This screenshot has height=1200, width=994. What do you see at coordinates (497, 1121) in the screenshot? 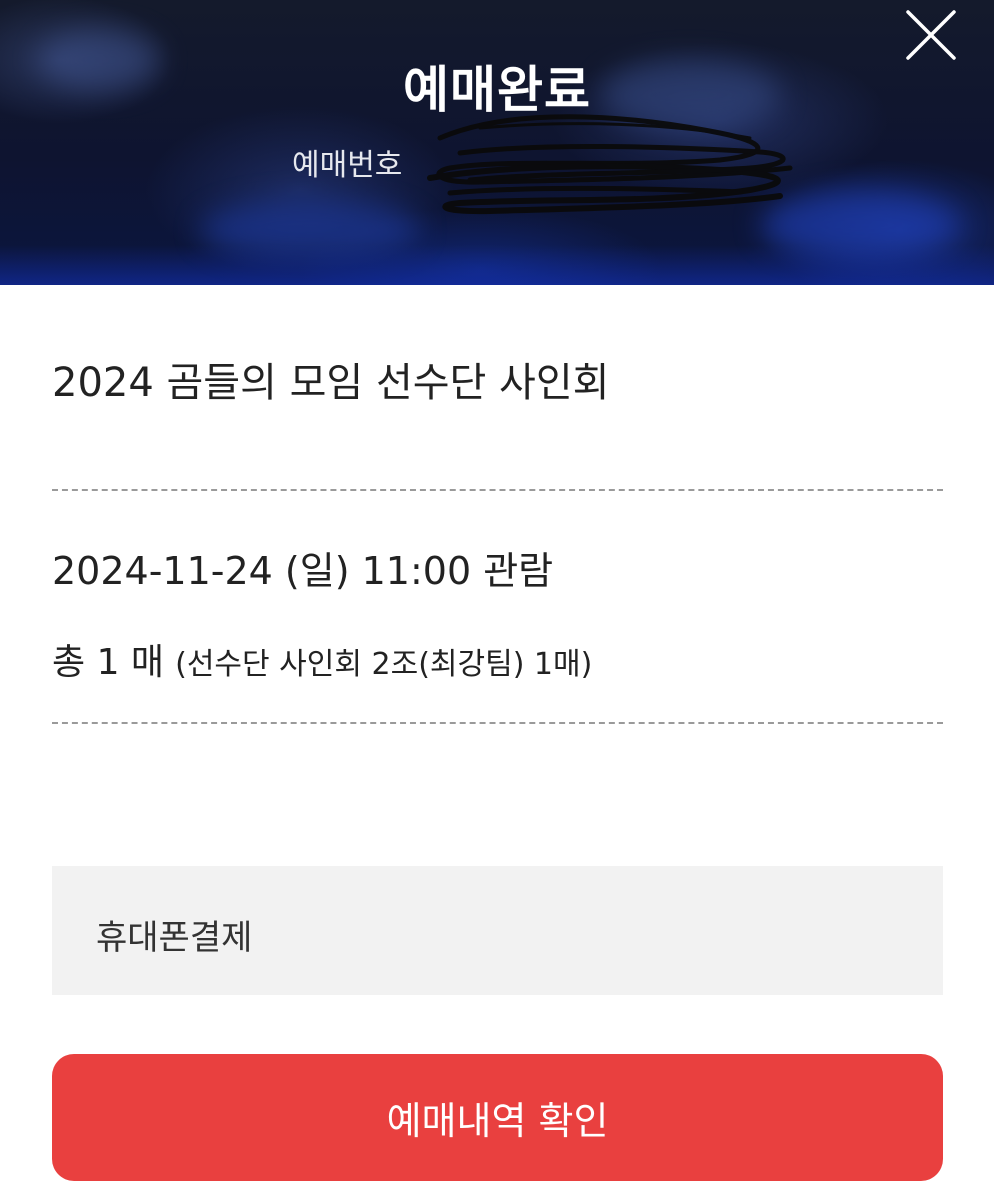
I see `view-booking-label: 예매내역 확인` at bounding box center [497, 1121].